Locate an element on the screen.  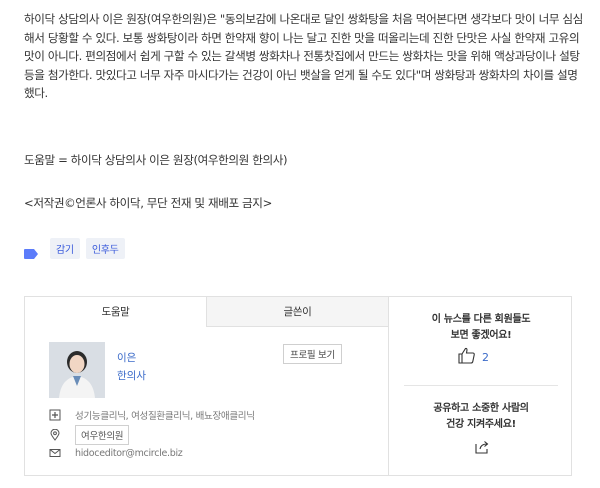
hospital-icon is located at coordinates (55, 415).